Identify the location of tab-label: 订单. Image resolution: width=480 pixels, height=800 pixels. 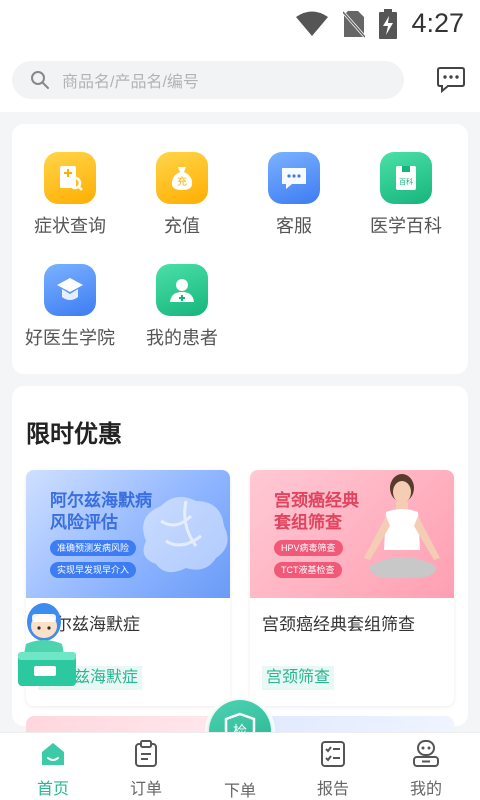
(145, 789).